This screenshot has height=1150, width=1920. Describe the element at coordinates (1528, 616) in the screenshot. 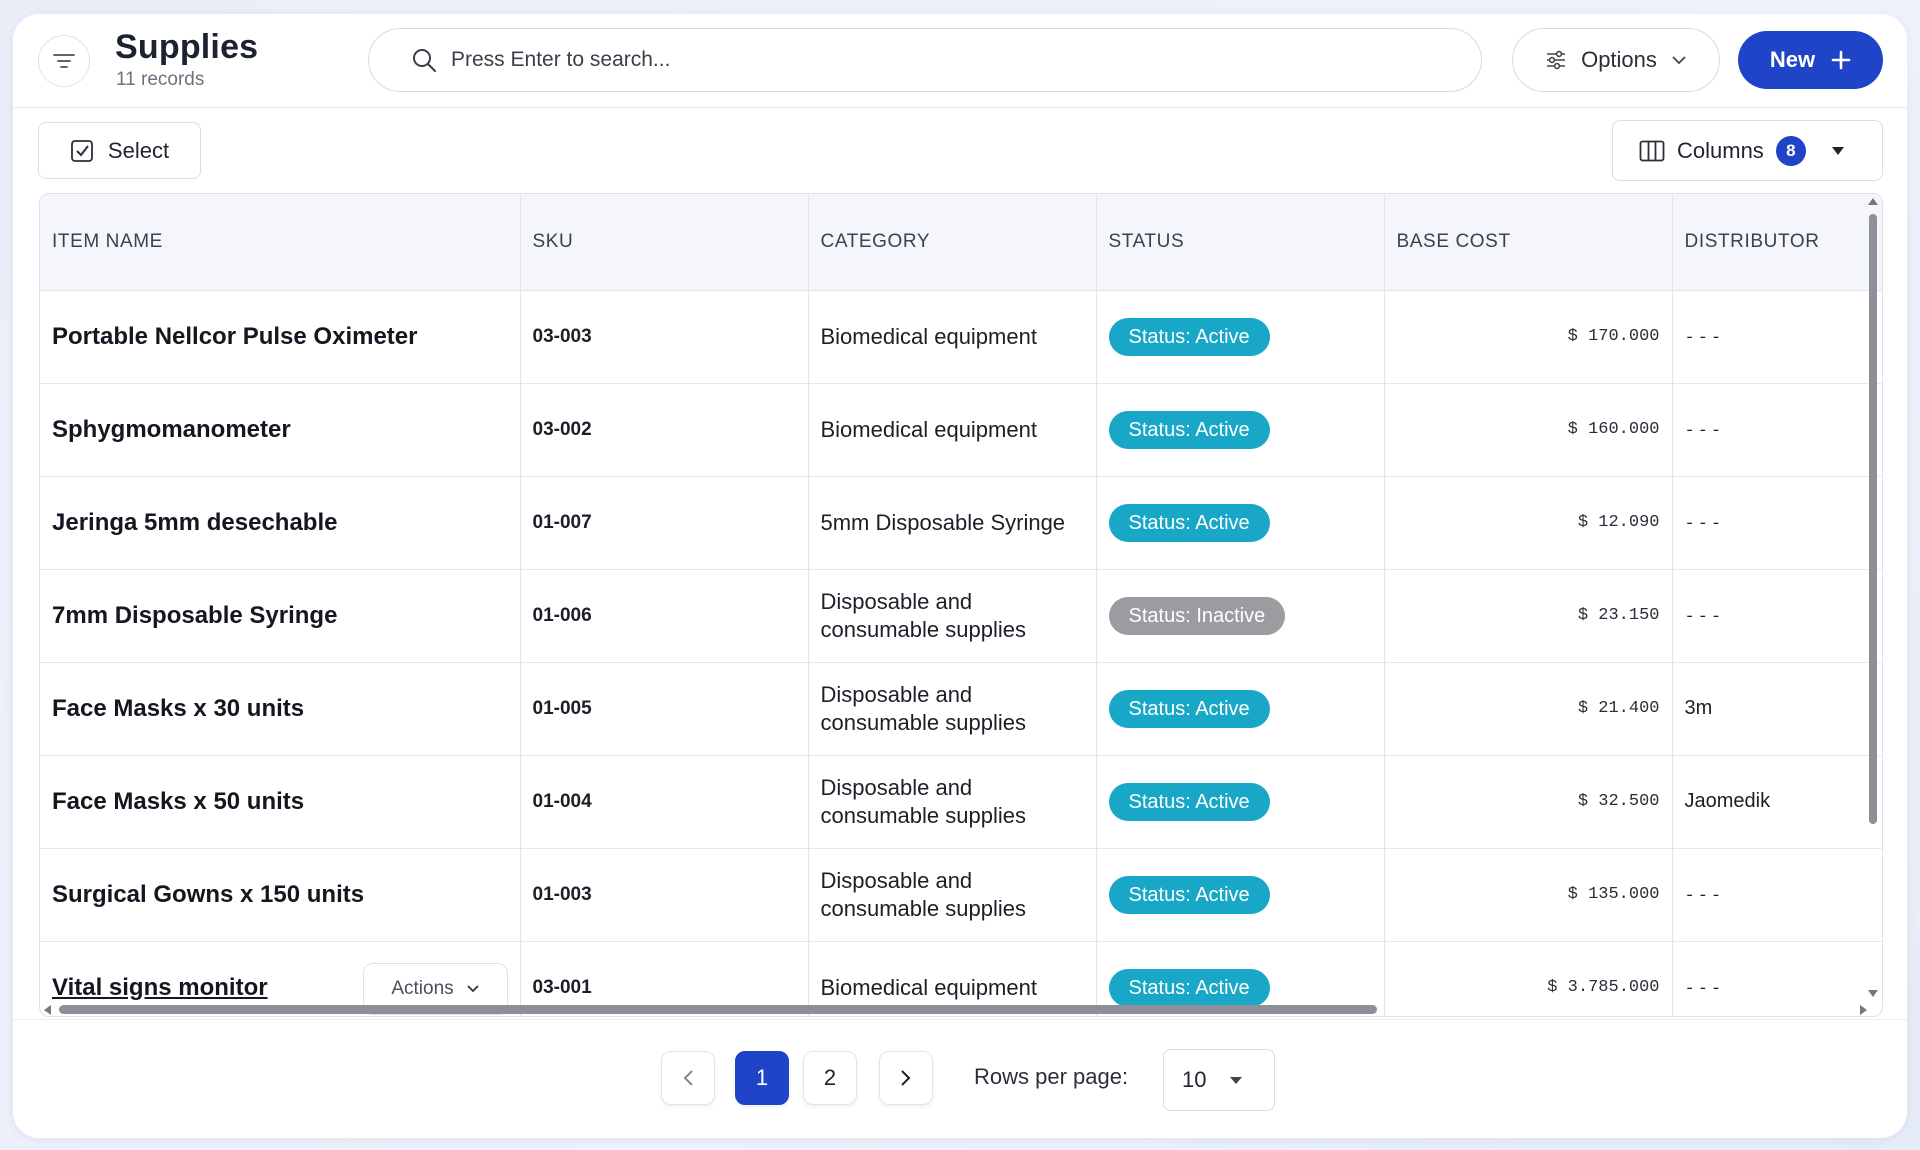

I see `base-cost-cell: $ 23.150` at that location.